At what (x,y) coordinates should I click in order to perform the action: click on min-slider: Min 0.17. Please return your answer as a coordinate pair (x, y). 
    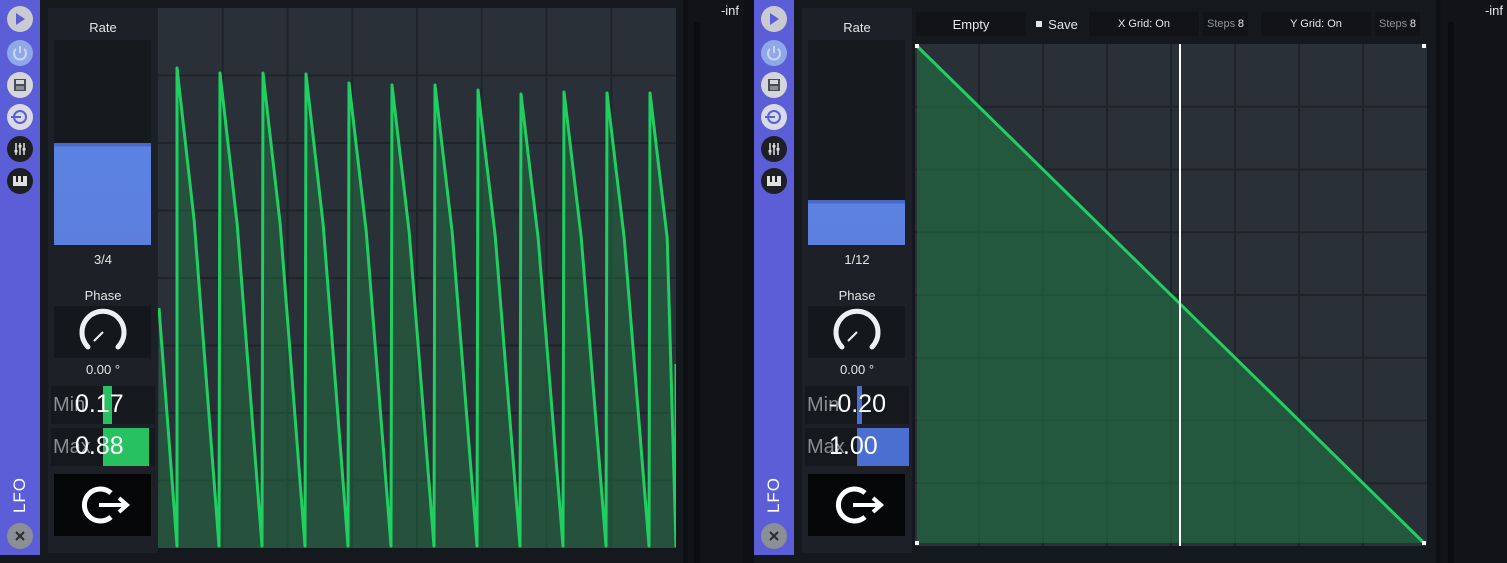
    Looking at the image, I should click on (103, 405).